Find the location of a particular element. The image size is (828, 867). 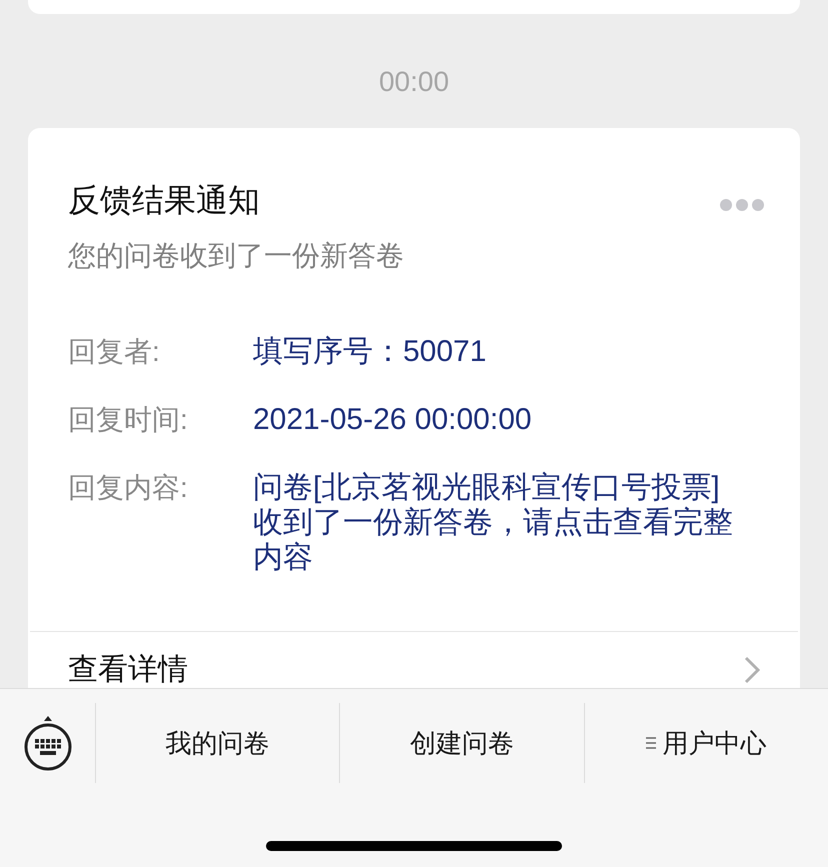

field-label: 回复者: is located at coordinates (114, 352).